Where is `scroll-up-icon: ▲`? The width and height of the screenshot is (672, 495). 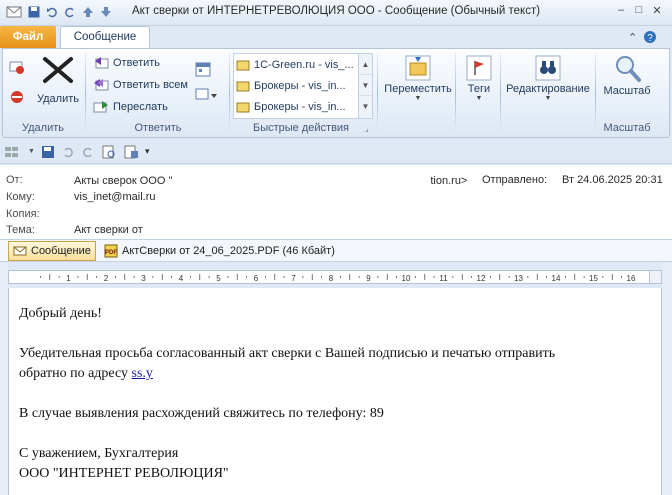 scroll-up-icon: ▲ is located at coordinates (365, 64).